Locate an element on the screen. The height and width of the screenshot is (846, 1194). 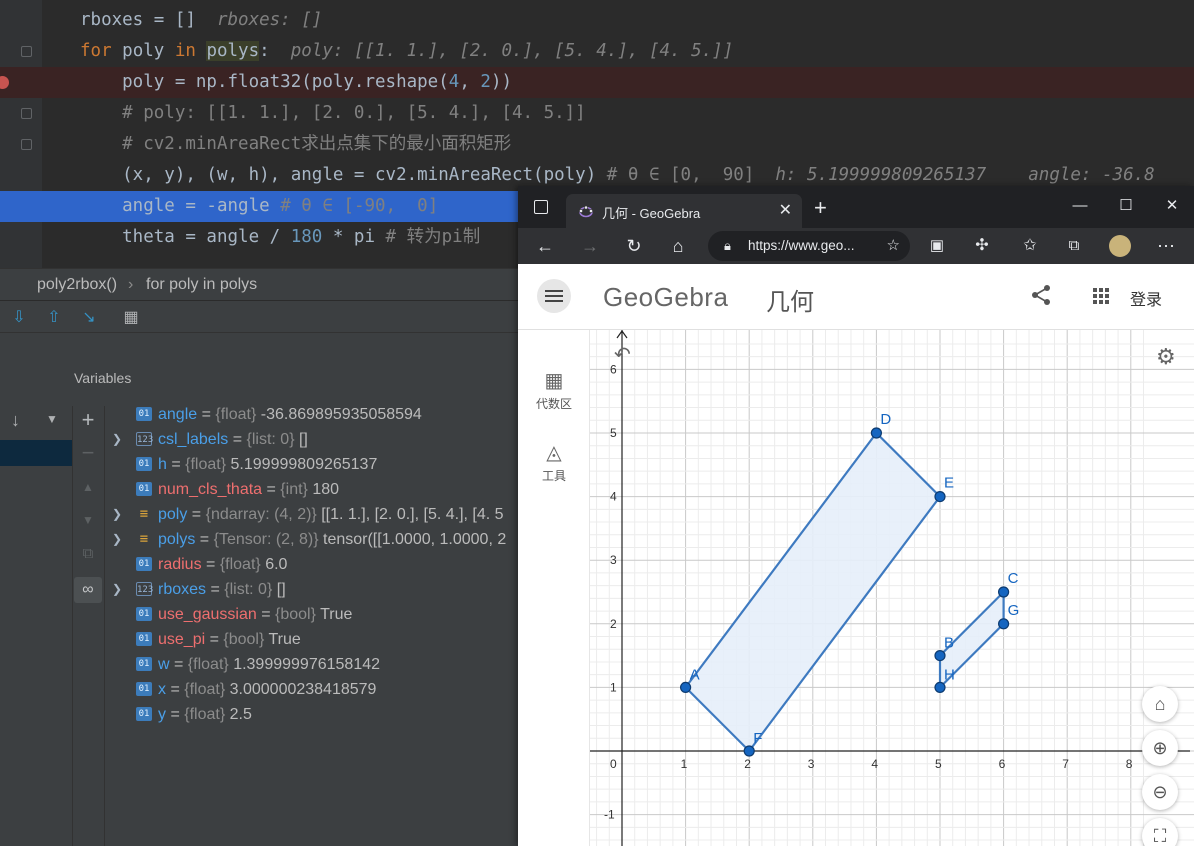
code-line: angle = -angle # θ ∈ [-90, 0] is located at coordinates (259, 206).